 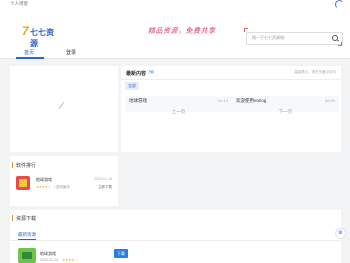 What do you see at coordinates (64, 181) in the screenshot?
I see `software-ranking-panel: 软件排行 地球游戏 ★★★★☆ / 游戏娱乐 2023-01-16 立即下载` at bounding box center [64, 181].